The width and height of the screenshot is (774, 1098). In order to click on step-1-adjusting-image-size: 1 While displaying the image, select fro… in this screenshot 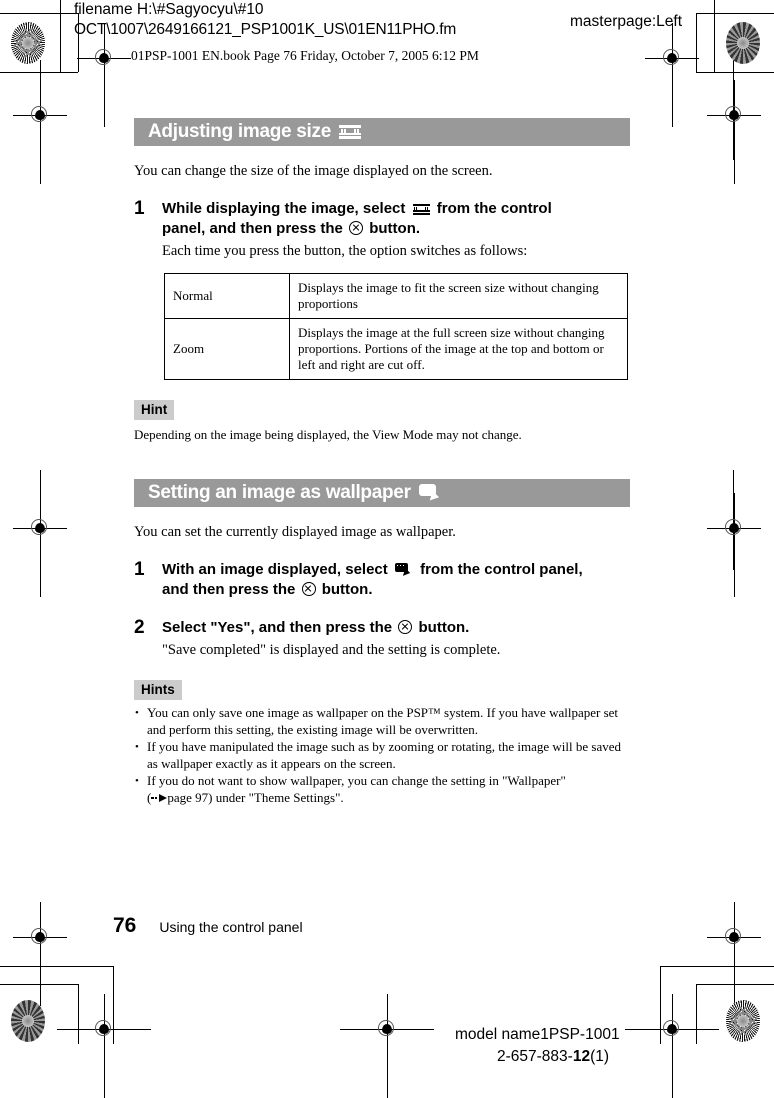, I will do `click(382, 230)`.